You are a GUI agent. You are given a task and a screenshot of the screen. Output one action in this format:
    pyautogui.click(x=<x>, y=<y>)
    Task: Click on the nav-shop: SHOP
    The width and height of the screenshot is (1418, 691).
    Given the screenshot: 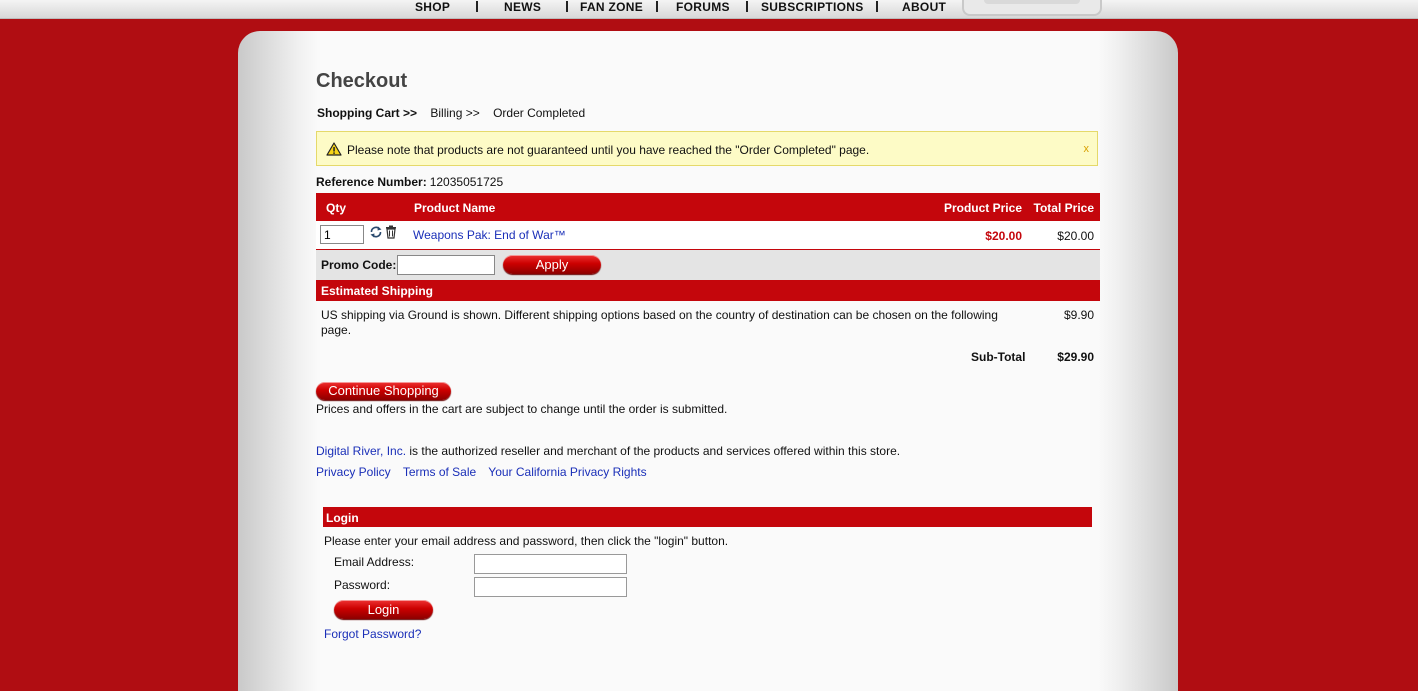 What is the action you would take?
    pyautogui.click(x=432, y=8)
    